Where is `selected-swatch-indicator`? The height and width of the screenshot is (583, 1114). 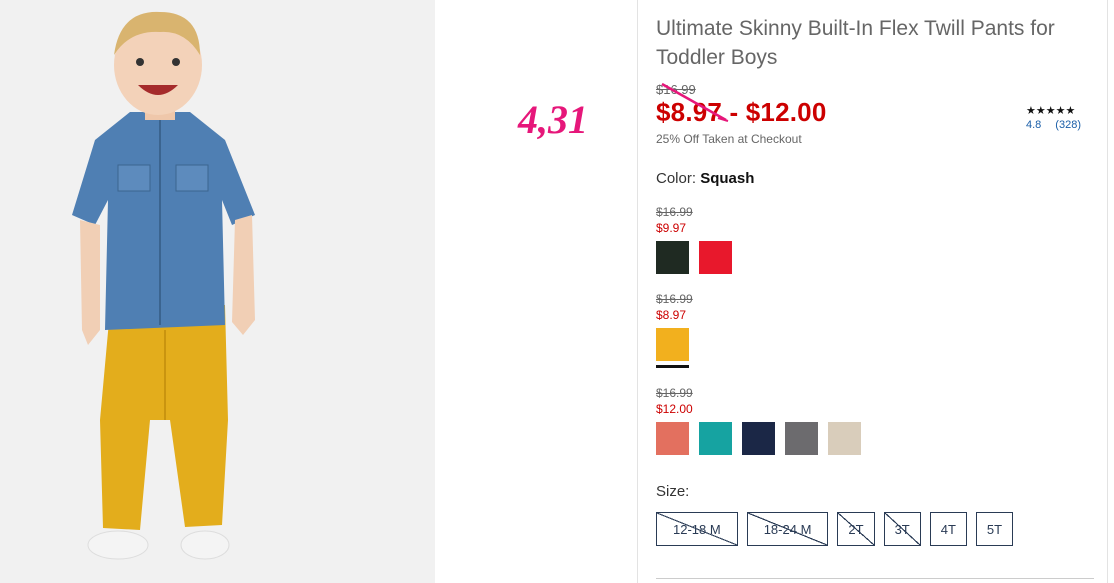
selected-swatch-indicator is located at coordinates (672, 366).